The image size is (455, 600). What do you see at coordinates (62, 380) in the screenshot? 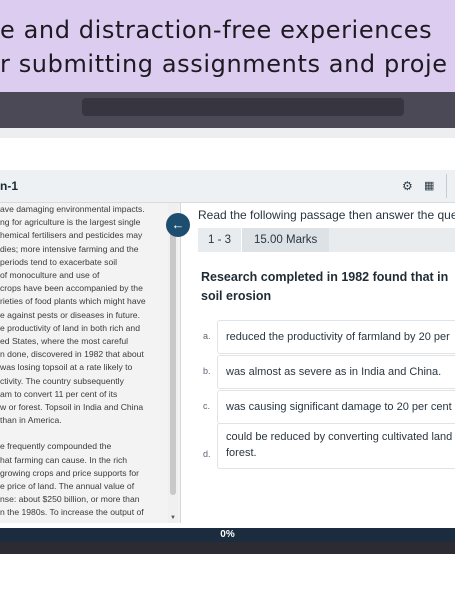
I see `passage-line: ctivity. The country subsequently` at bounding box center [62, 380].